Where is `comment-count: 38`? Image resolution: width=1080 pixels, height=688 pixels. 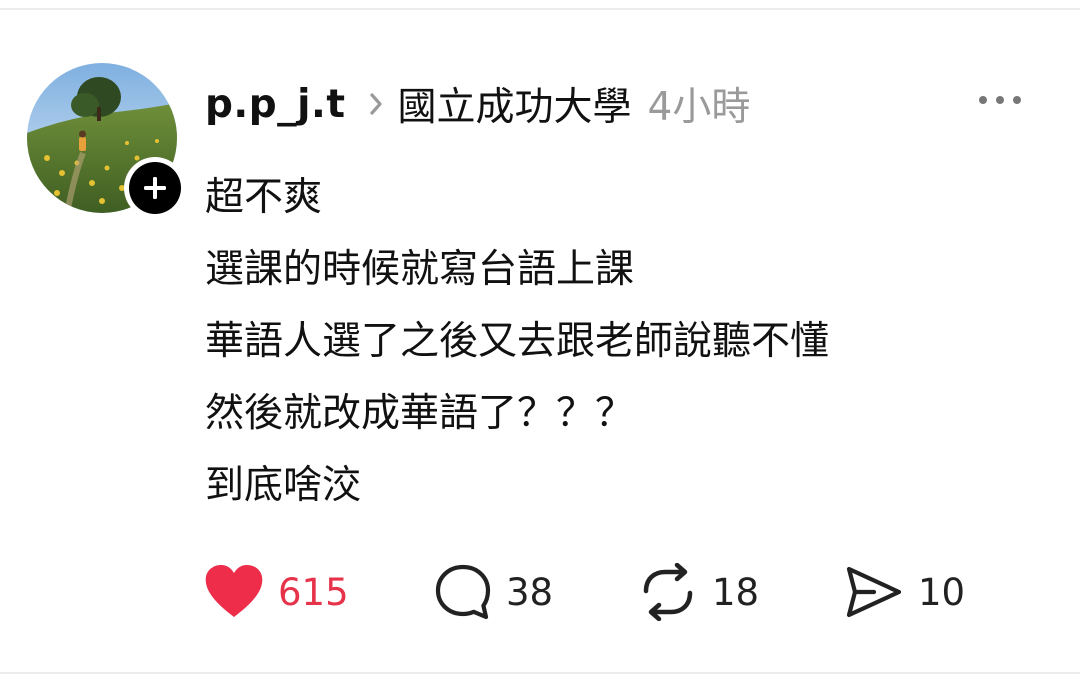
comment-count: 38 is located at coordinates (530, 592).